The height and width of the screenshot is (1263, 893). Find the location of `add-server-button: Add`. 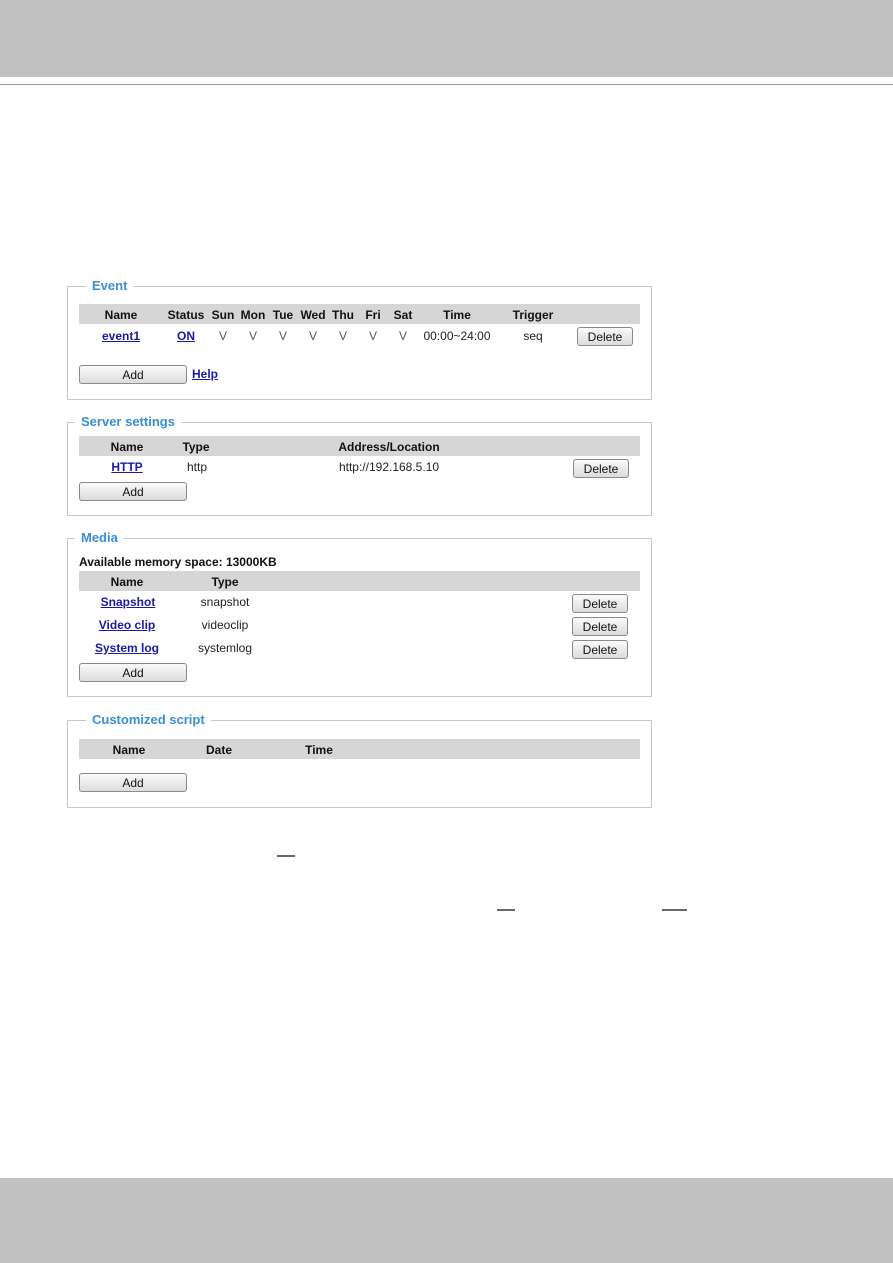

add-server-button: Add is located at coordinates (133, 491).